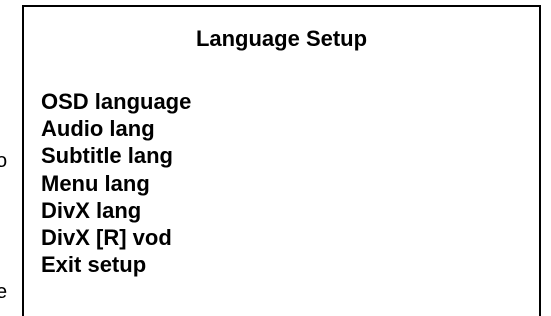 The height and width of the screenshot is (316, 551). What do you see at coordinates (116, 101) in the screenshot?
I see `menu-item-osd-language: OSD language` at bounding box center [116, 101].